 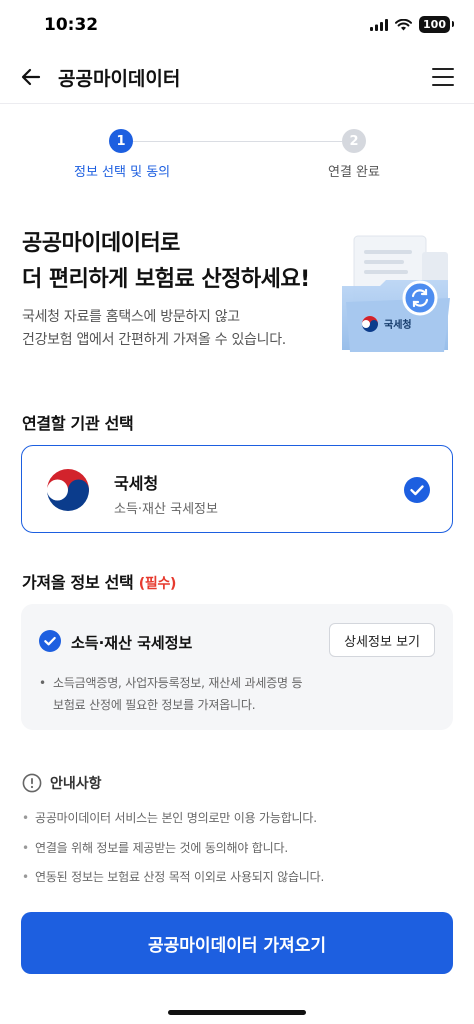 I want to click on notice-item: 연동된 정보는 보험료 산정 목적 이외로 사용되지 않습니다., so click(x=173, y=878).